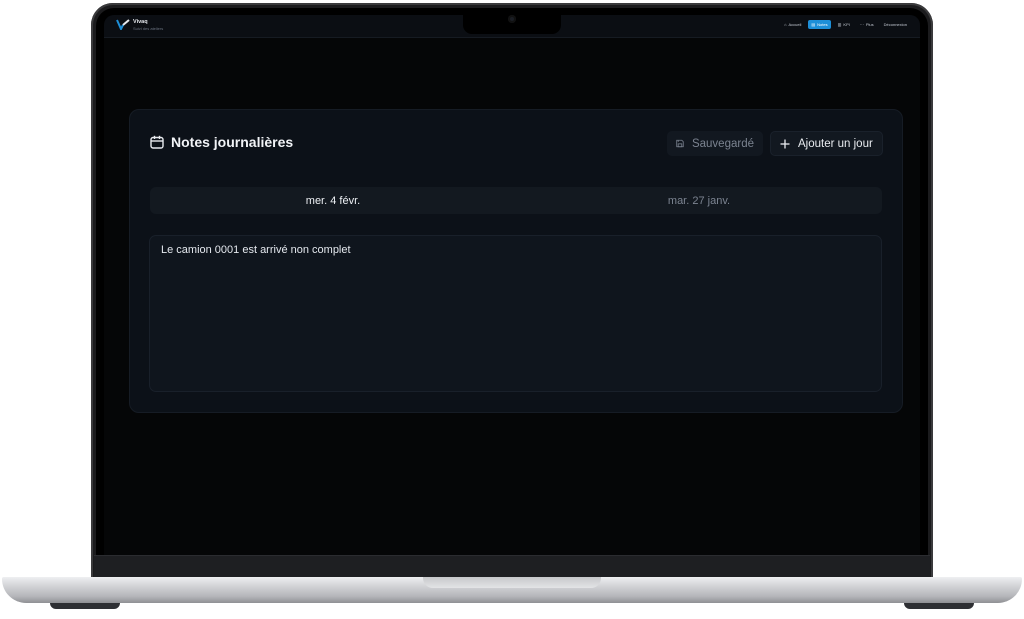  What do you see at coordinates (512, 566) in the screenshot?
I see `screen-chin` at bounding box center [512, 566].